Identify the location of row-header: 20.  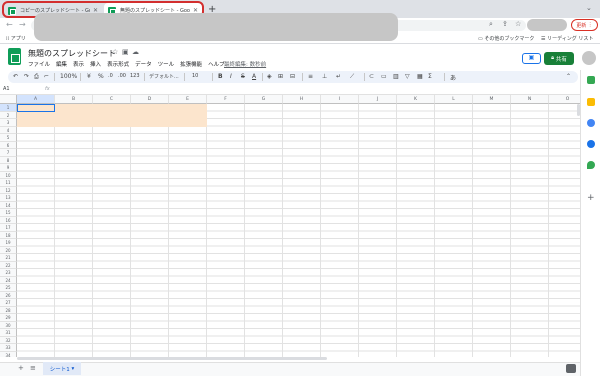
(8, 250).